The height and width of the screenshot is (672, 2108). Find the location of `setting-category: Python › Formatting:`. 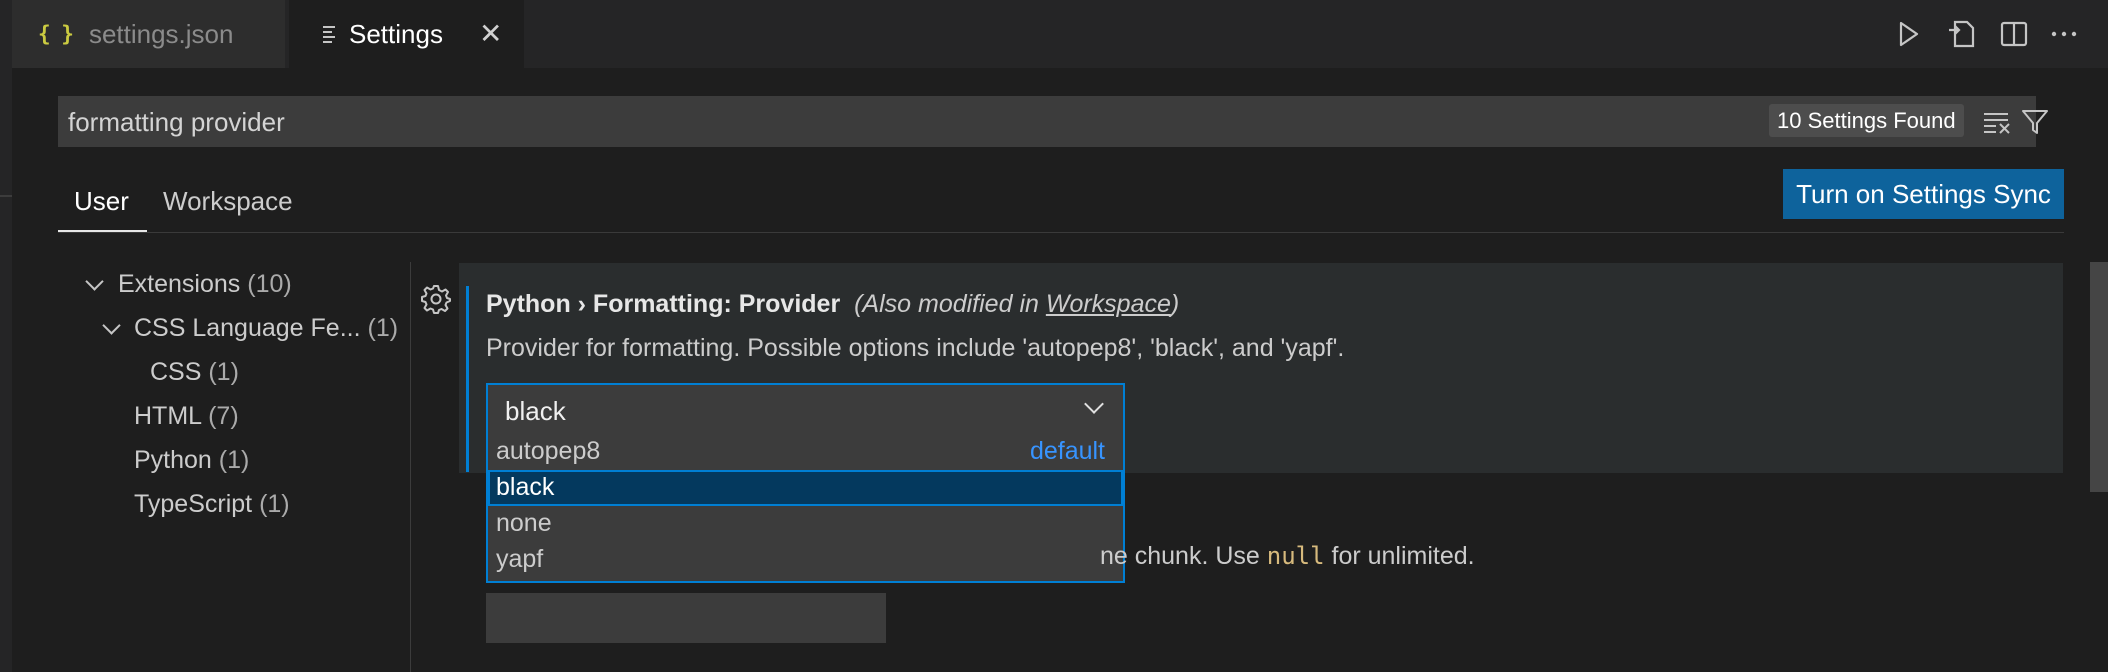

setting-category: Python › Formatting: is located at coordinates (612, 304).